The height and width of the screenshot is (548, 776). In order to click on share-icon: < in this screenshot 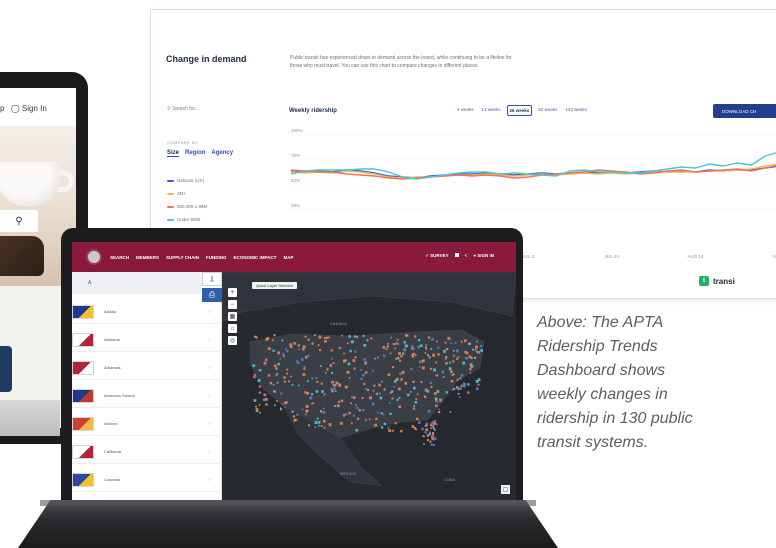, I will do `click(466, 256)`.